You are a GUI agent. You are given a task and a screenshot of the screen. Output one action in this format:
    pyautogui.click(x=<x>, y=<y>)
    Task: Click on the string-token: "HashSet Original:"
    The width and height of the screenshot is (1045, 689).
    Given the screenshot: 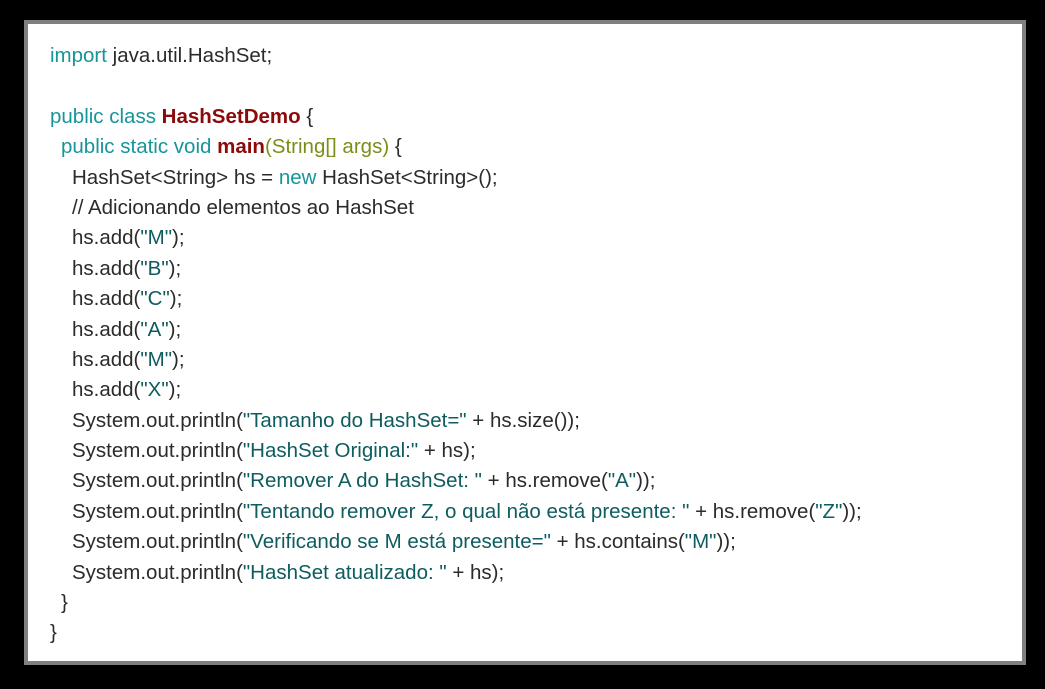 What is the action you would take?
    pyautogui.click(x=330, y=451)
    